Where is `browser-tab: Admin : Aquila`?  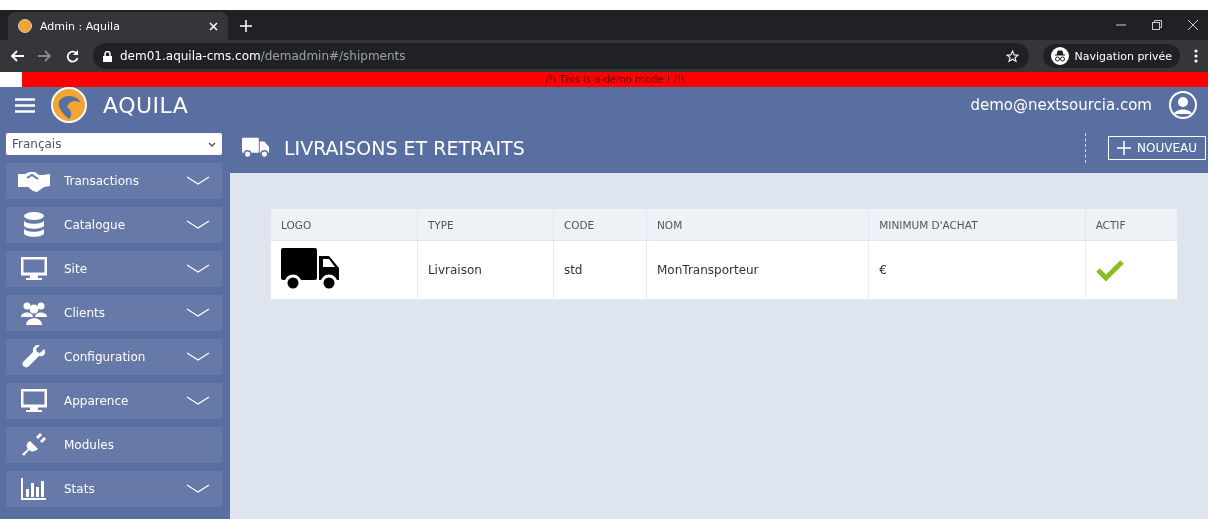 browser-tab: Admin : Aquila is located at coordinates (118, 26).